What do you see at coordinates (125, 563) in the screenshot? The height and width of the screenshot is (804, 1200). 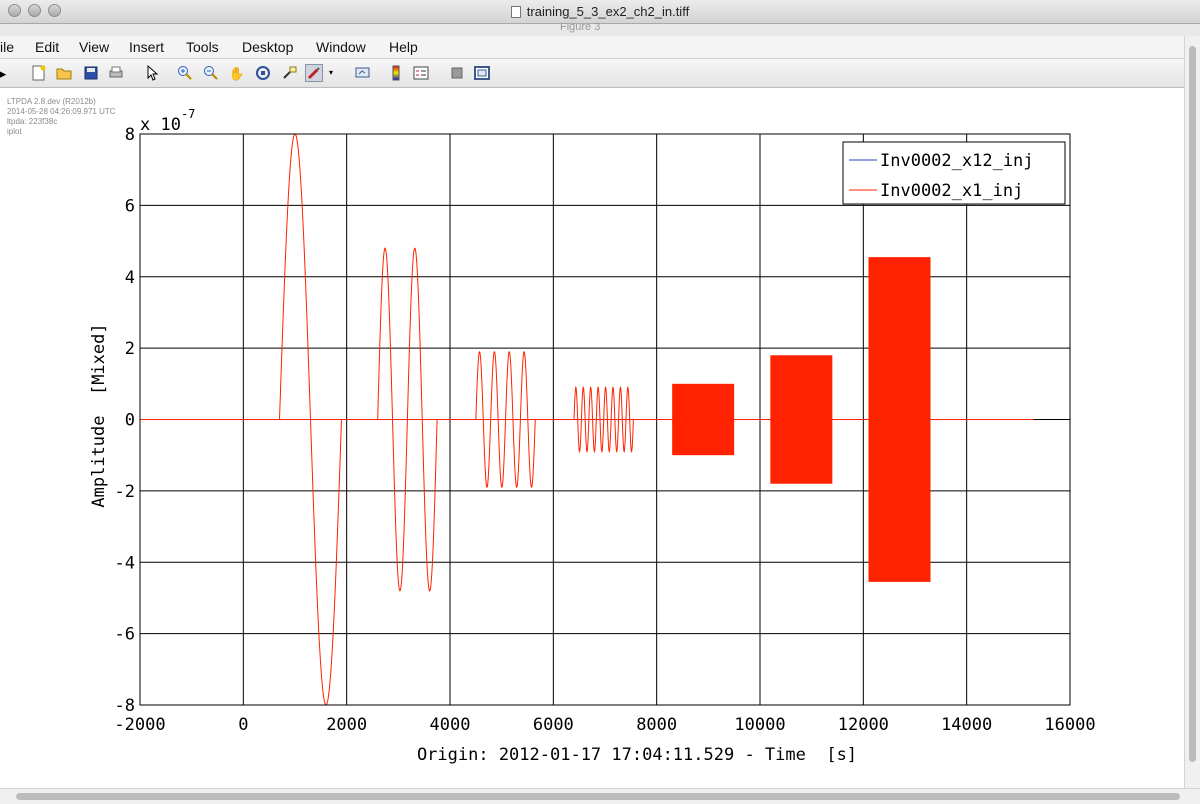 I see `y-tick-label: -4` at bounding box center [125, 563].